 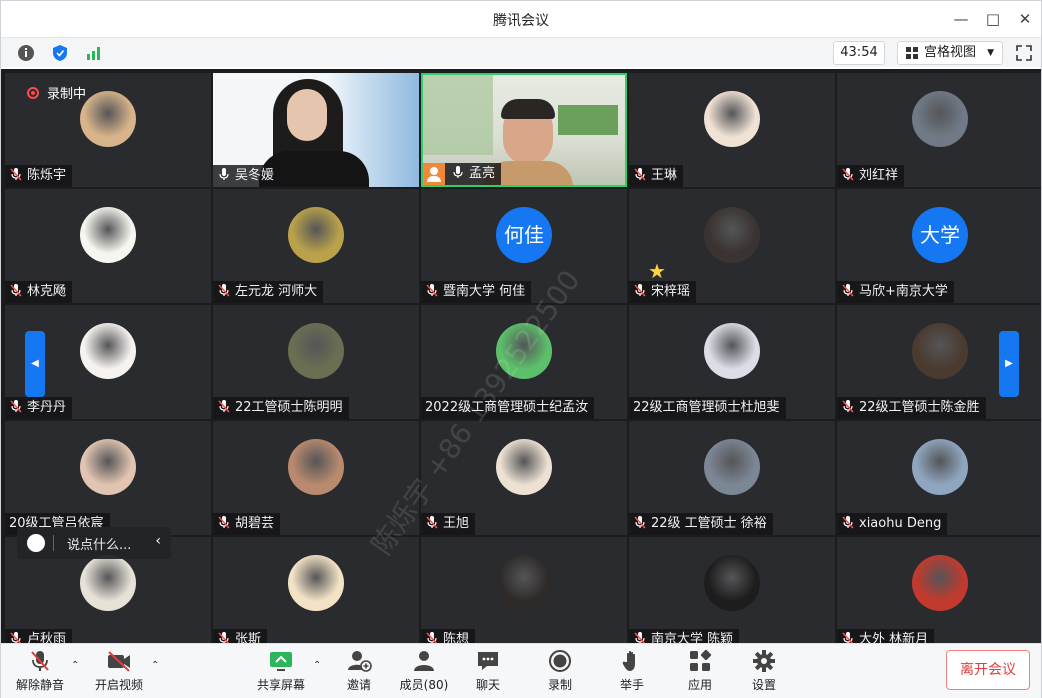 I want to click on participant-tile: 王琳, so click(x=732, y=130).